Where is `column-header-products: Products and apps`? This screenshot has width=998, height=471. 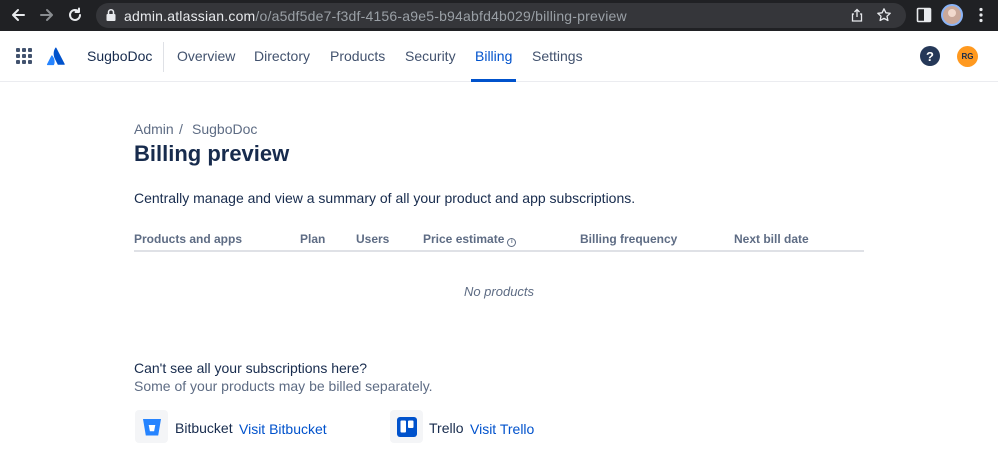 column-header-products: Products and apps is located at coordinates (188, 239).